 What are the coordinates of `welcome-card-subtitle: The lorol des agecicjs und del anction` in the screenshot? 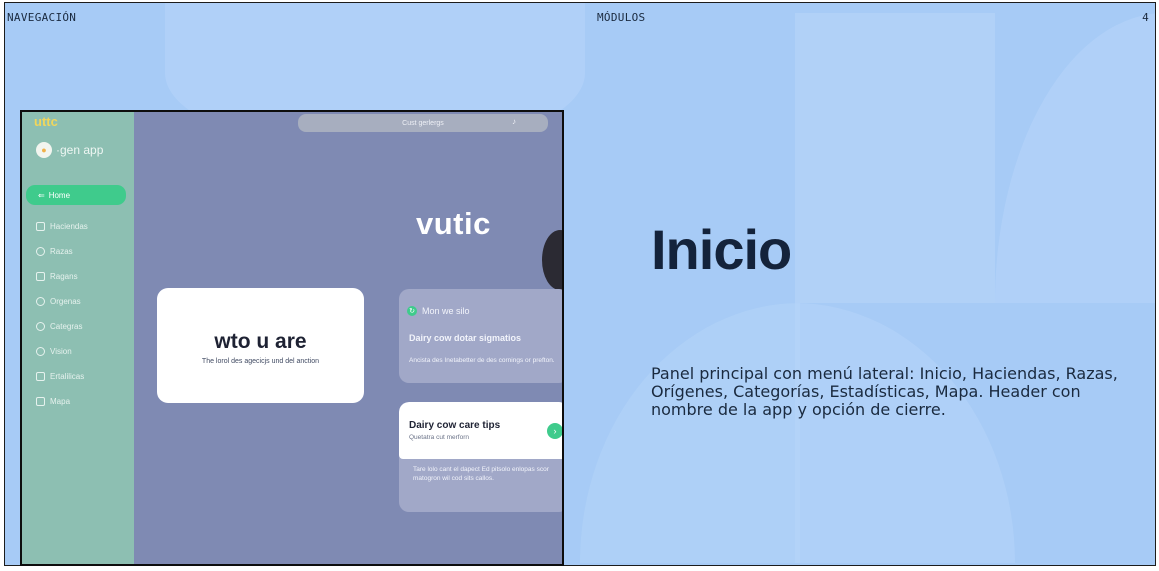 It's located at (260, 361).